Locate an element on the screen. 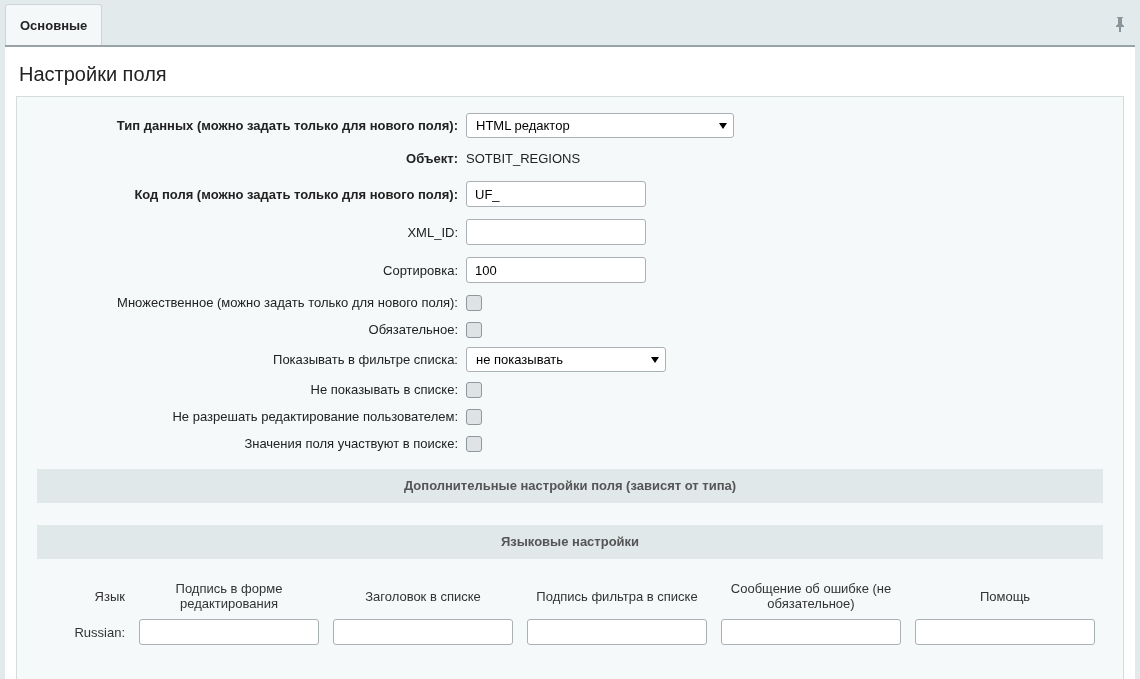 The width and height of the screenshot is (1140, 679). column-header: Сообщение об ошибке (не обязательное) is located at coordinates (811, 596).